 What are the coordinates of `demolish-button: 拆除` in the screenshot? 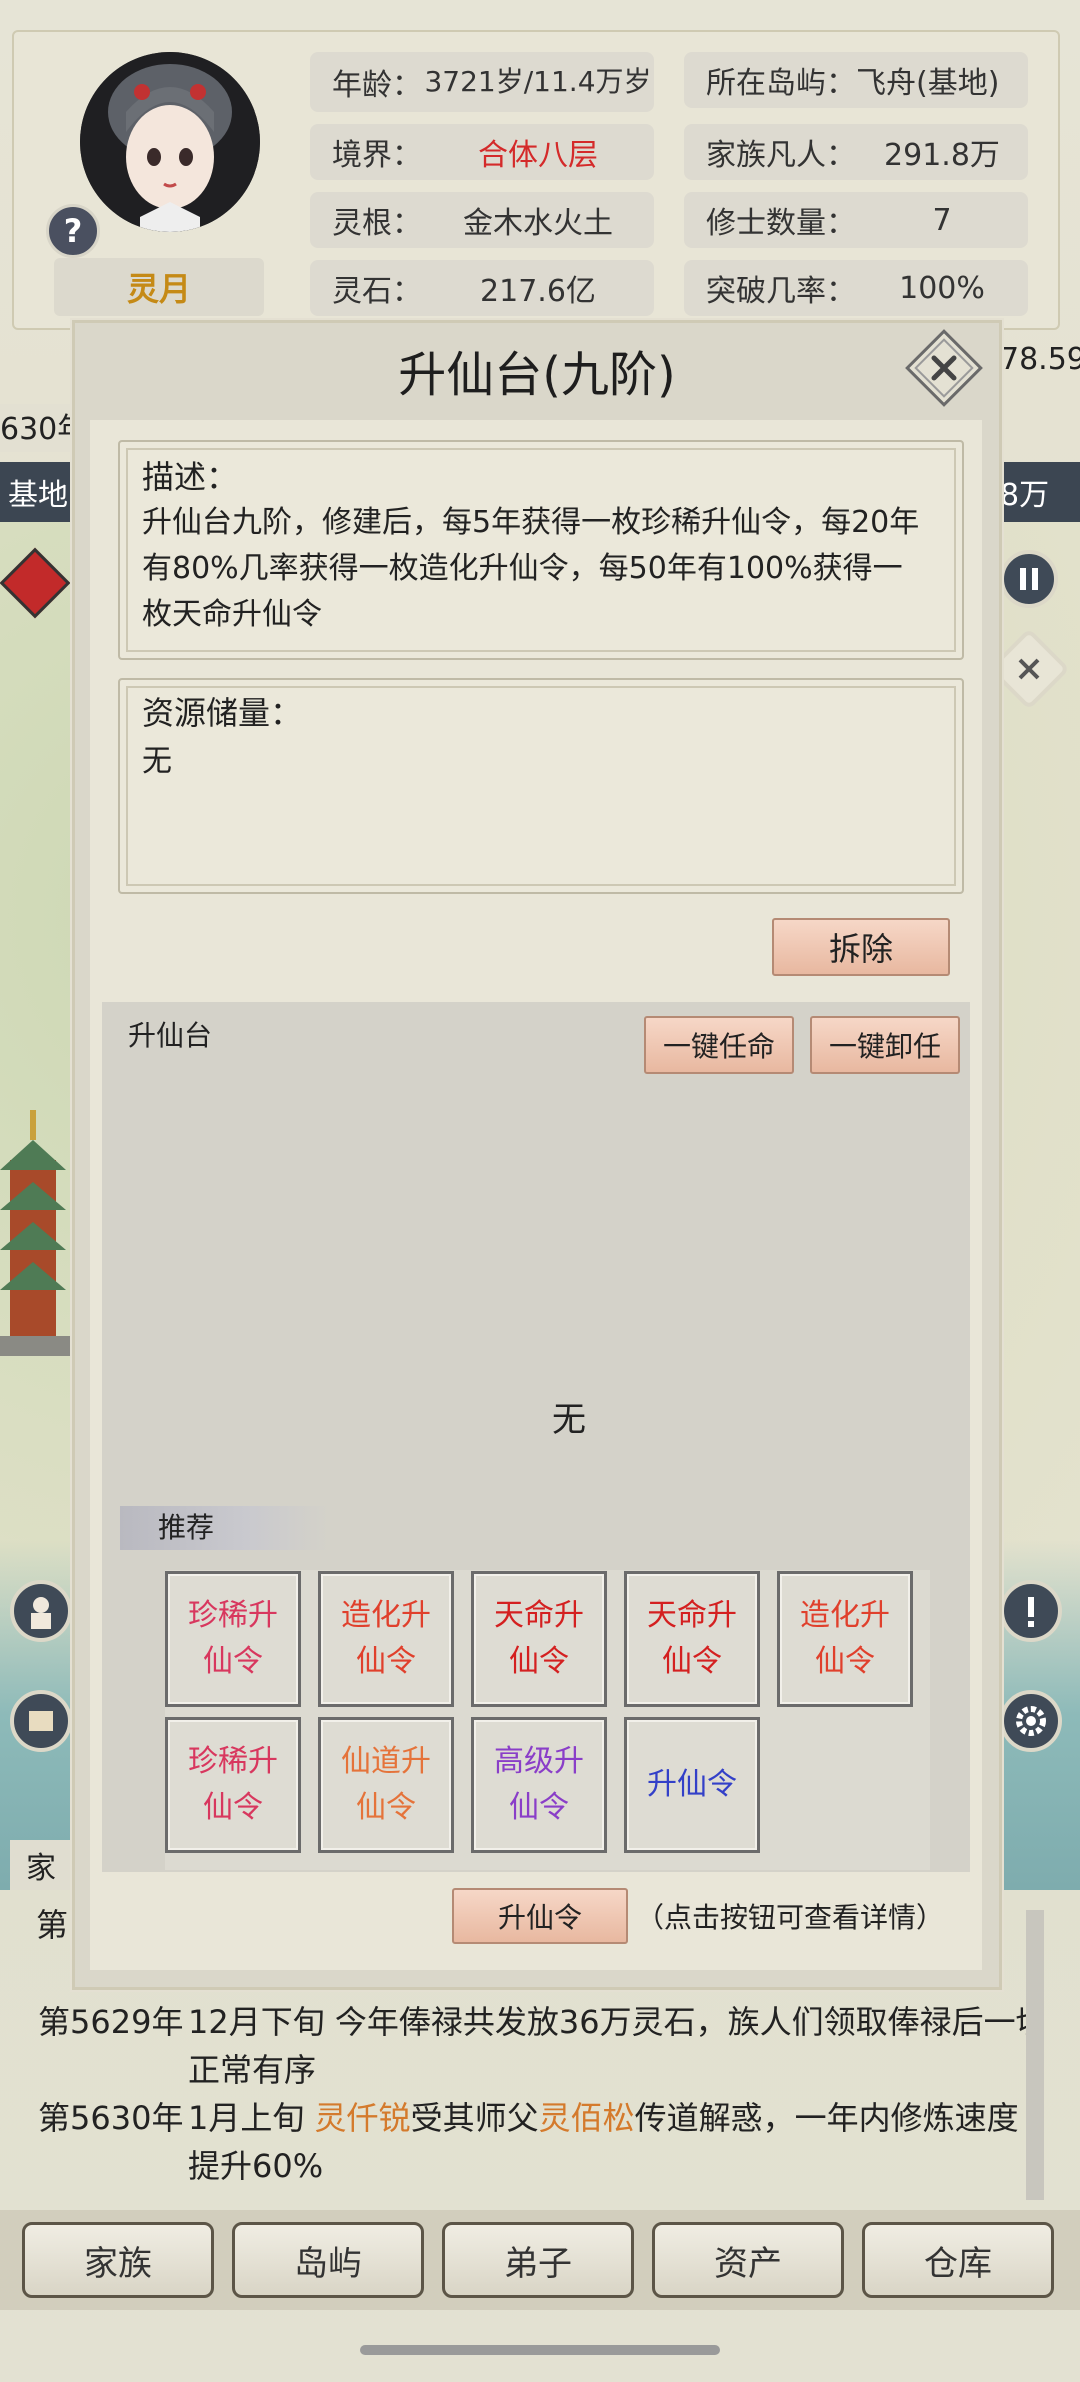 It's located at (861, 947).